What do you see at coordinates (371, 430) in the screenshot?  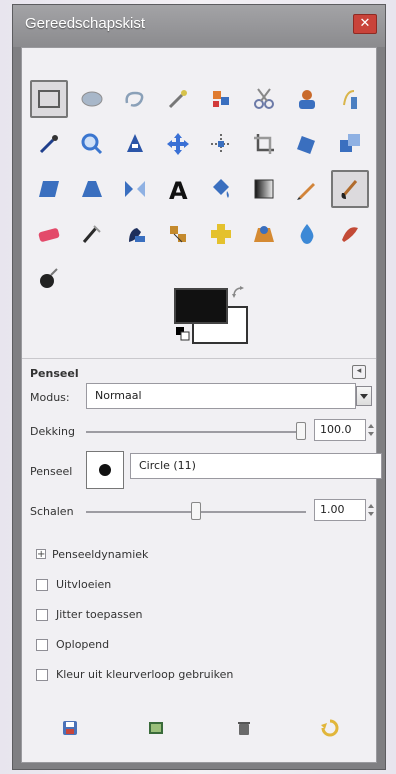 I see `opacity-spinner` at bounding box center [371, 430].